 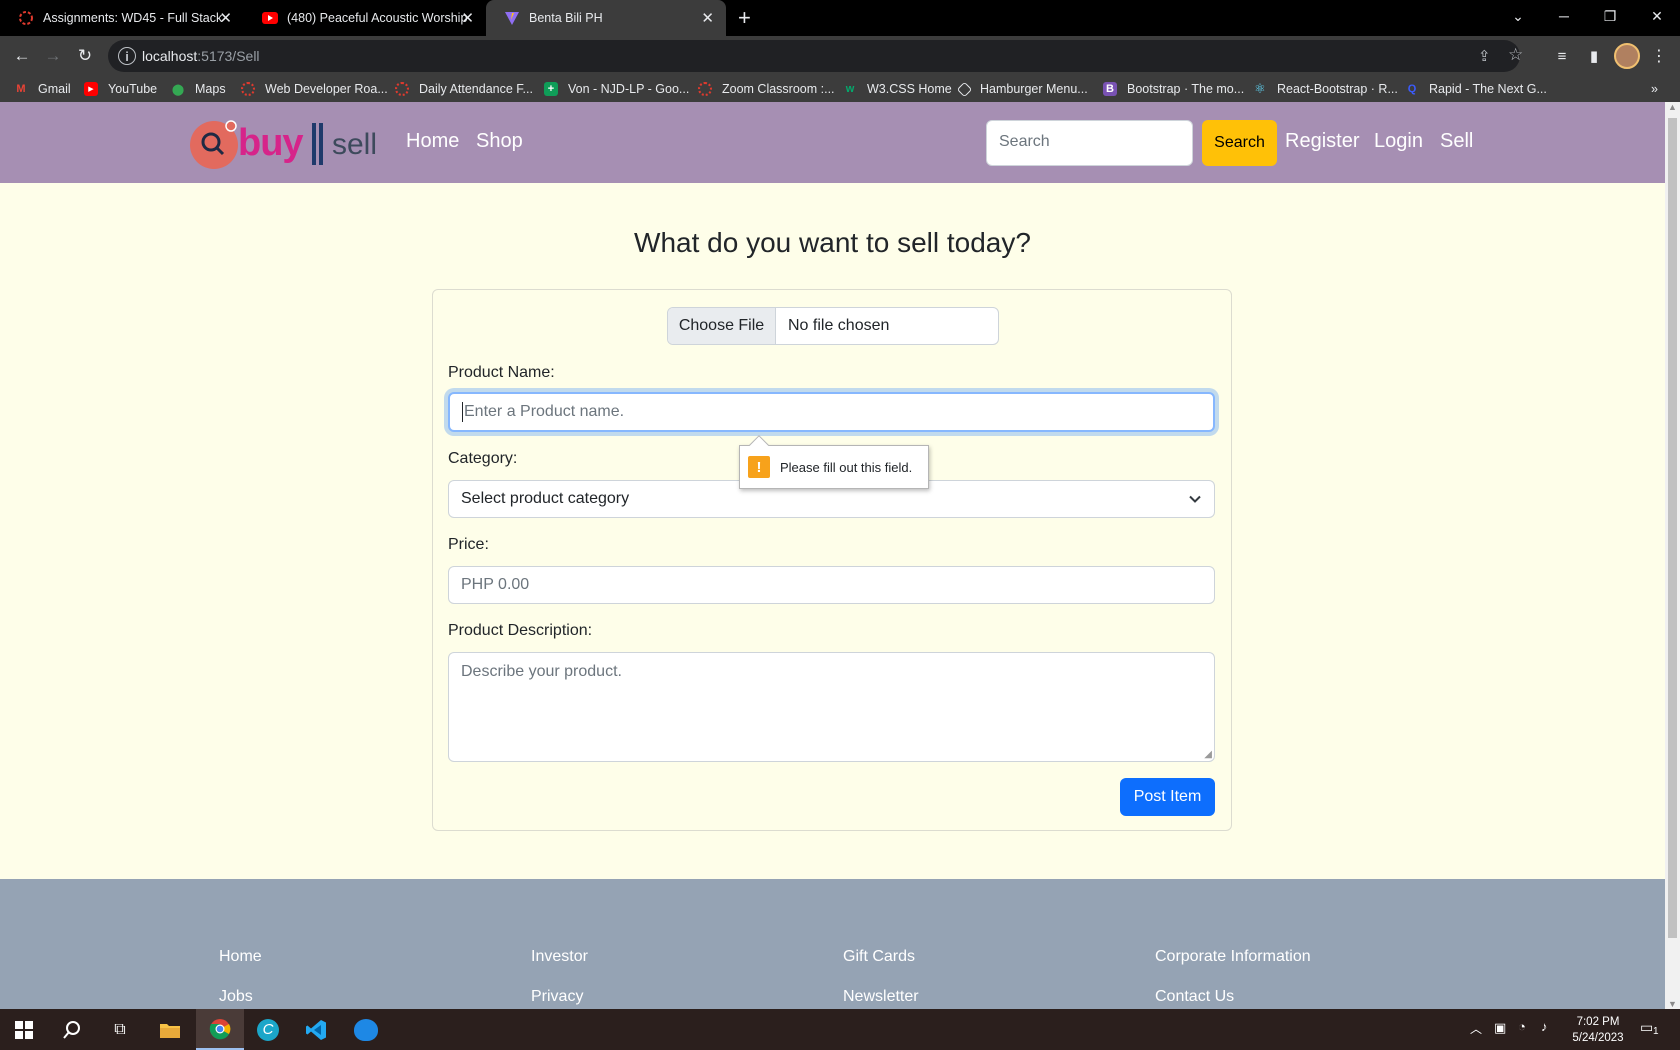 What do you see at coordinates (1652, 1029) in the screenshot?
I see `notification-center-icon: ▭ 1` at bounding box center [1652, 1029].